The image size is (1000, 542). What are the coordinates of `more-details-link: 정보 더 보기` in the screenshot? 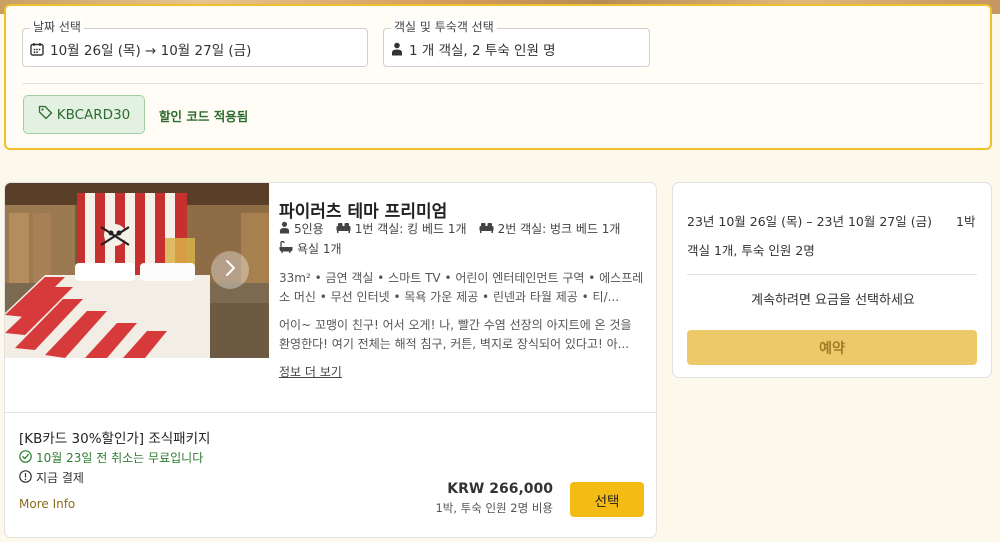 It's located at (310, 371).